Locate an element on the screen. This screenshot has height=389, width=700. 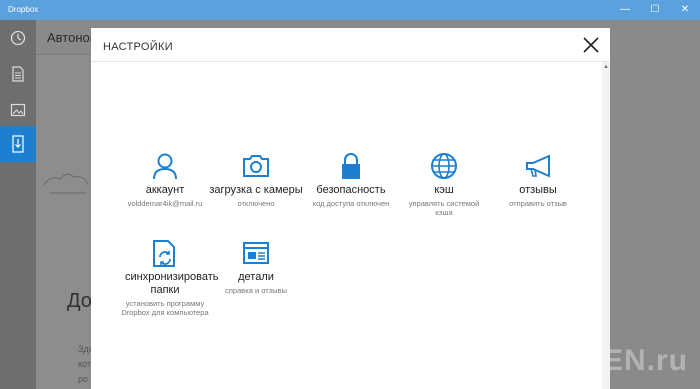
rail-photos is located at coordinates (18, 110).